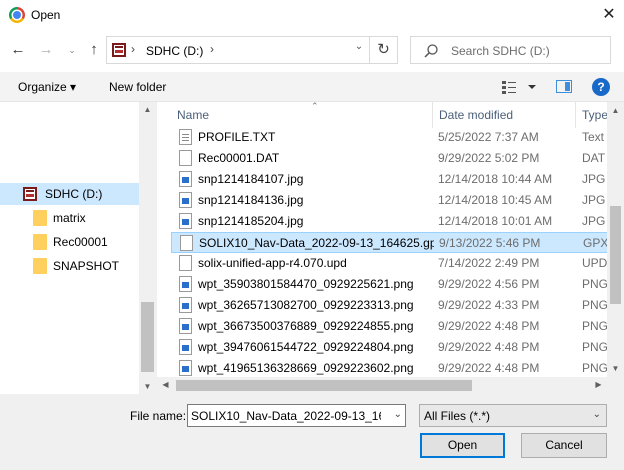  What do you see at coordinates (598, 384) in the screenshot?
I see `scroll-right-icon: ▶` at bounding box center [598, 384].